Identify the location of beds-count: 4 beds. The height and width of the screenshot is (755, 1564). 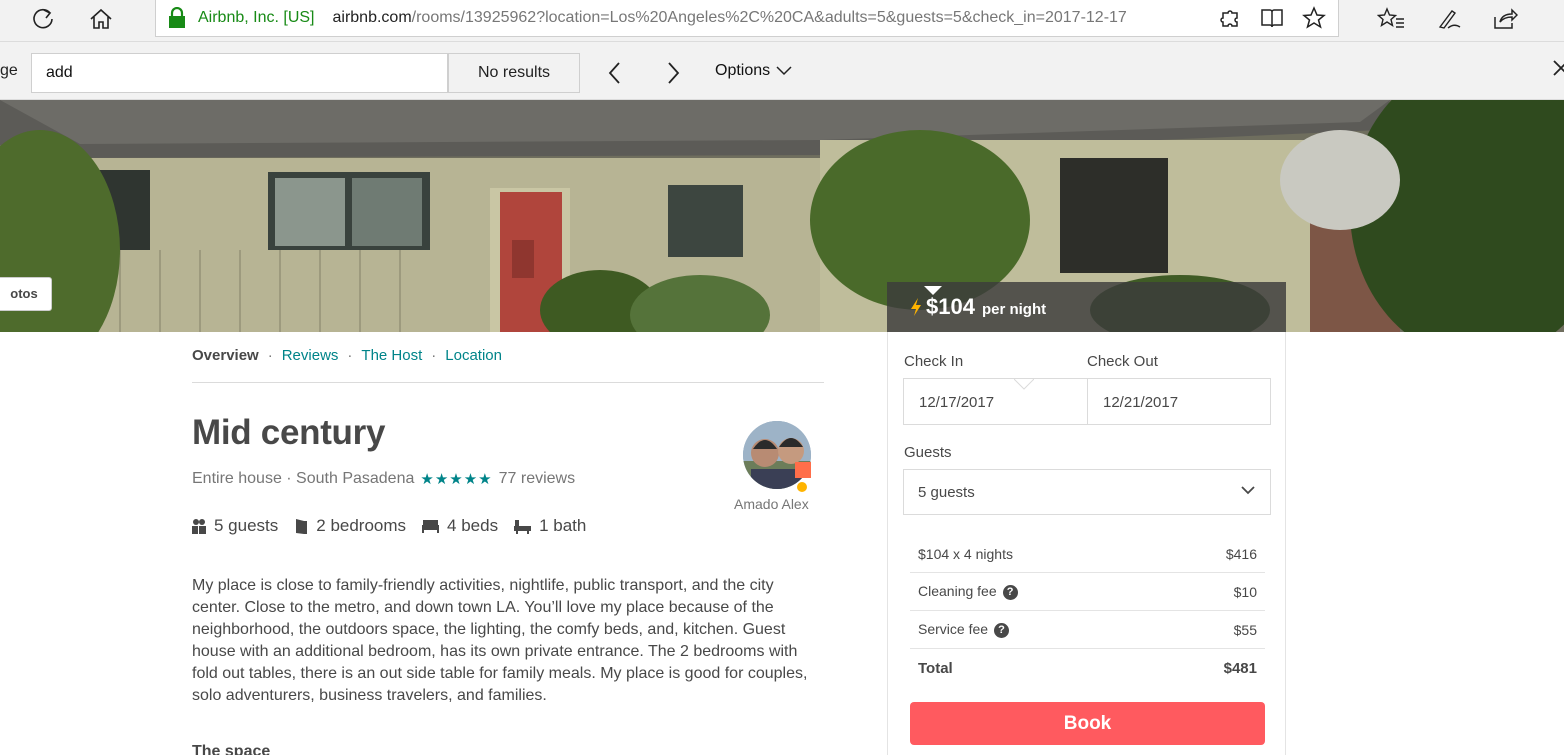
(473, 525).